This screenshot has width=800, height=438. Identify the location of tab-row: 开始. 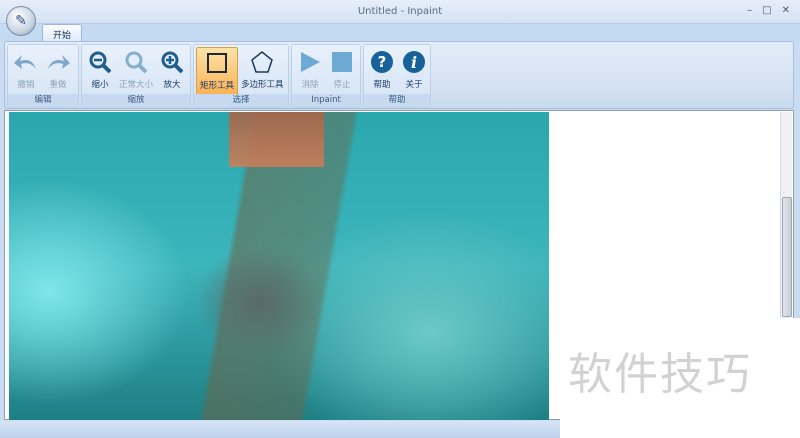
(400, 33).